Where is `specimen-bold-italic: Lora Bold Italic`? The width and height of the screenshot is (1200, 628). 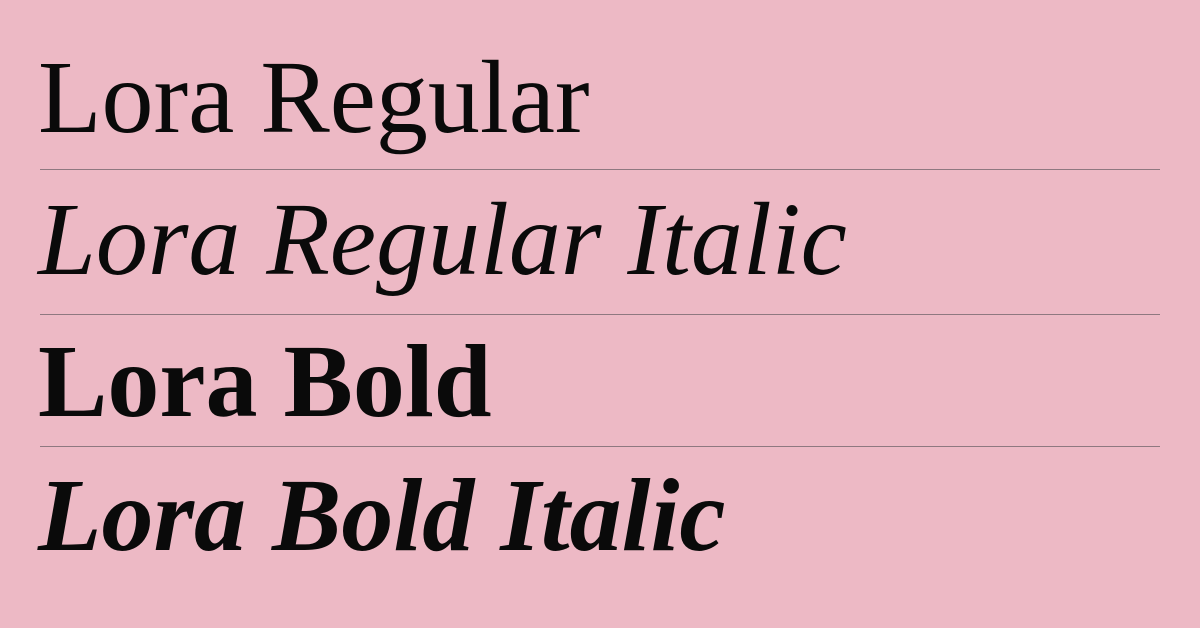
specimen-bold-italic: Lora Bold Italic is located at coordinates (382, 515).